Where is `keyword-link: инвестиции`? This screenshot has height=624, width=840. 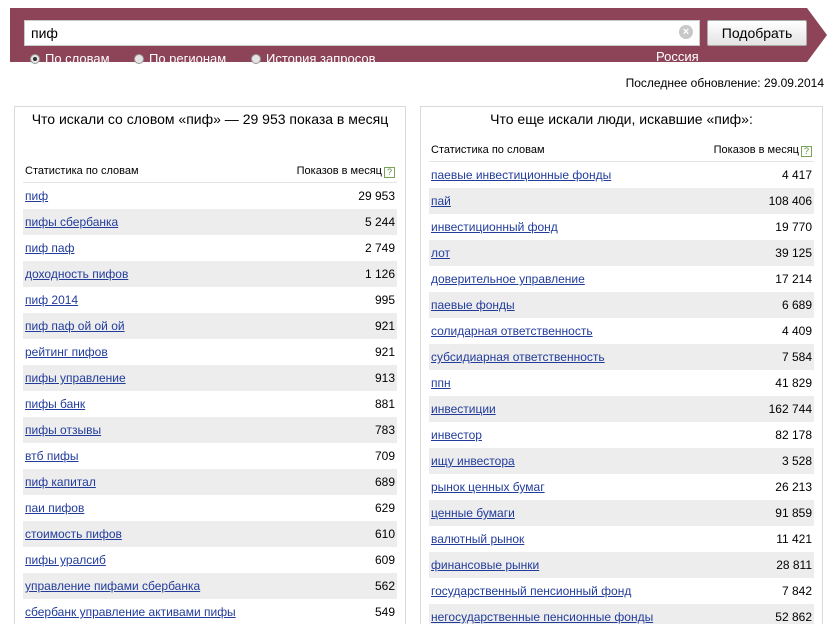 keyword-link: инвестиции is located at coordinates (463, 409).